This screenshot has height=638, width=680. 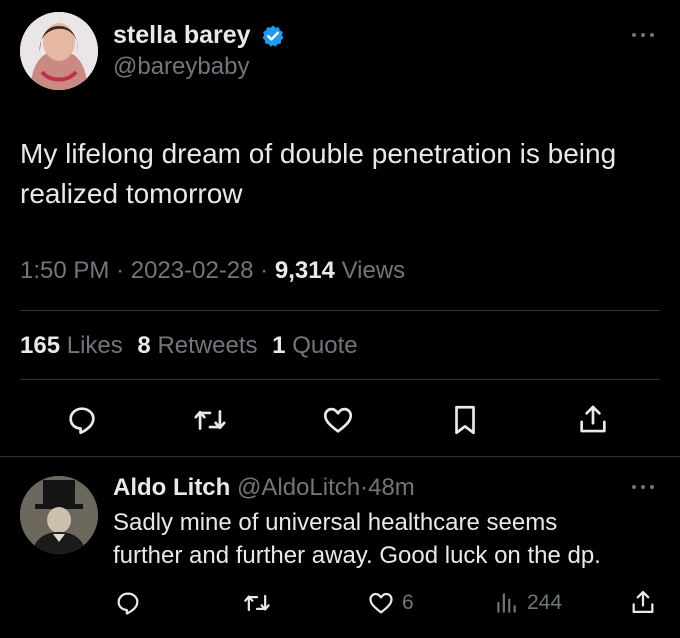 I want to click on reply-header: Aldo Litch @AldoLitch·48m, so click(x=264, y=488).